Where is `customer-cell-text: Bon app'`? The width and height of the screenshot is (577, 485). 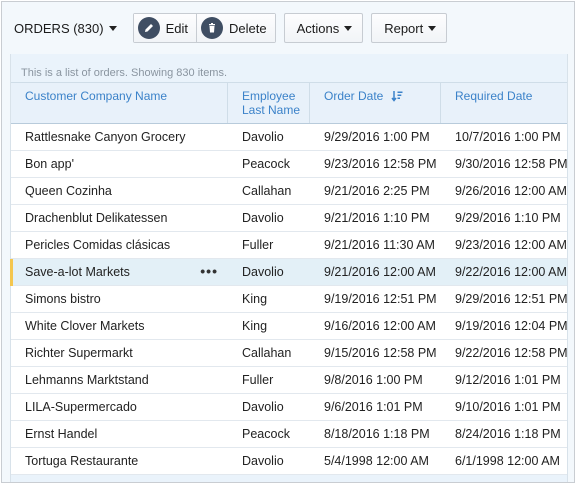 customer-cell-text: Bon app' is located at coordinates (49, 164).